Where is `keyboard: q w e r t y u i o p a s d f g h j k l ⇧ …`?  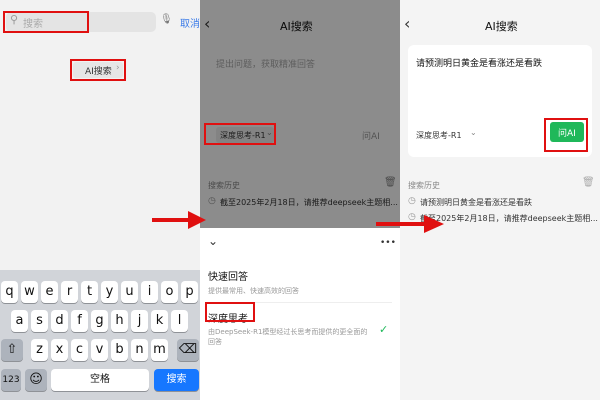 keyboard: q w e r t y u i o p a s d f g h j k l ⇧ … is located at coordinates (100, 335).